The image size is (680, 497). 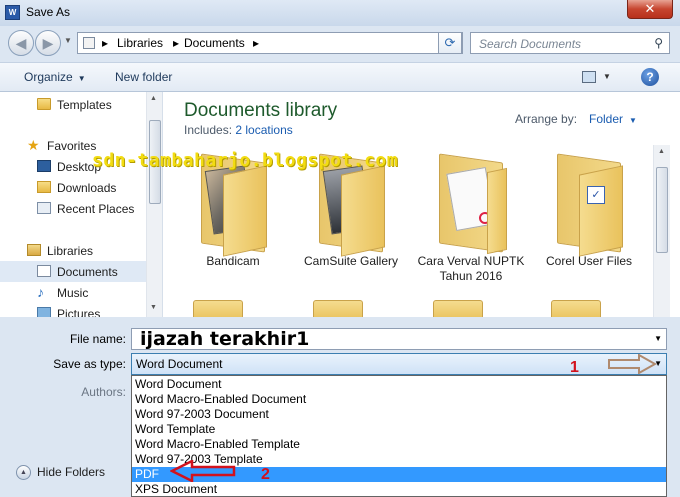 I want to click on type-option: Word Document, so click(x=399, y=384).